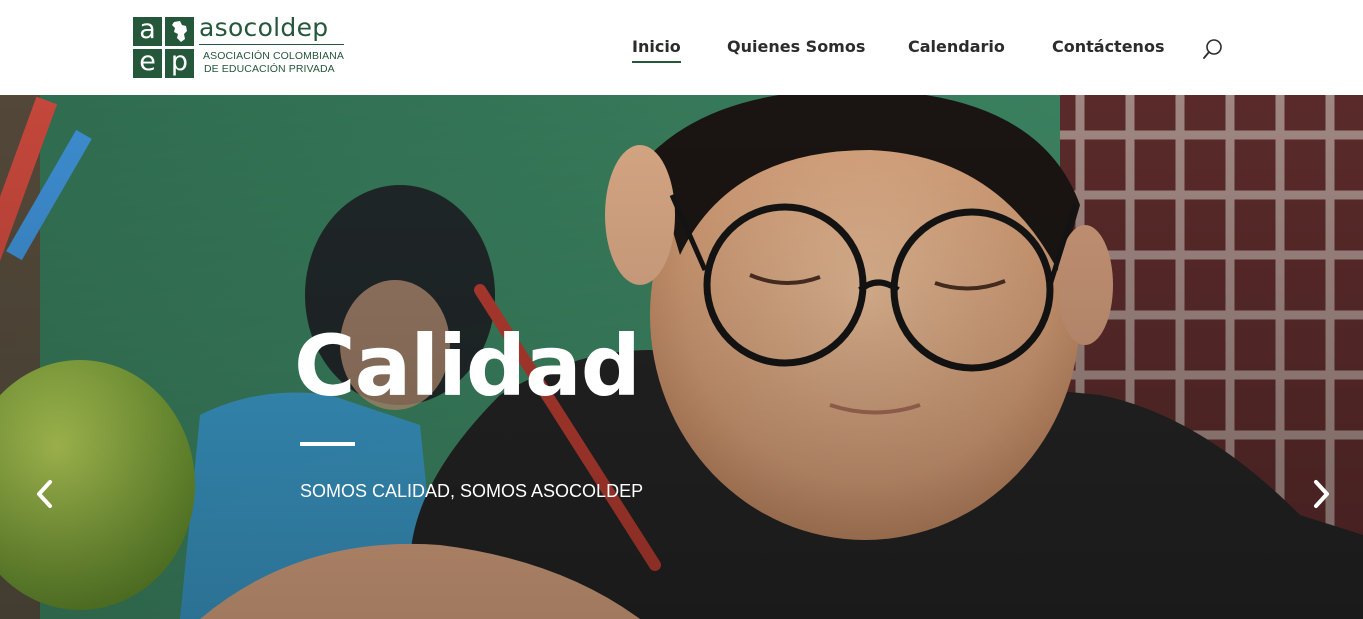 This screenshot has height=619, width=1363. What do you see at coordinates (1321, 494) in the screenshot?
I see `chevron-right-icon` at bounding box center [1321, 494].